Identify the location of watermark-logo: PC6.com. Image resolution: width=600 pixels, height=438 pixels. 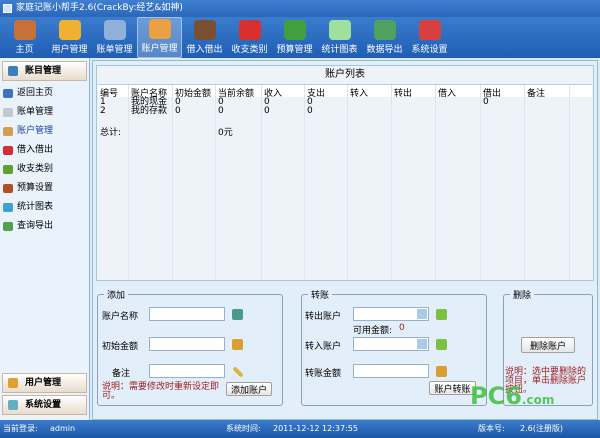
(512, 396).